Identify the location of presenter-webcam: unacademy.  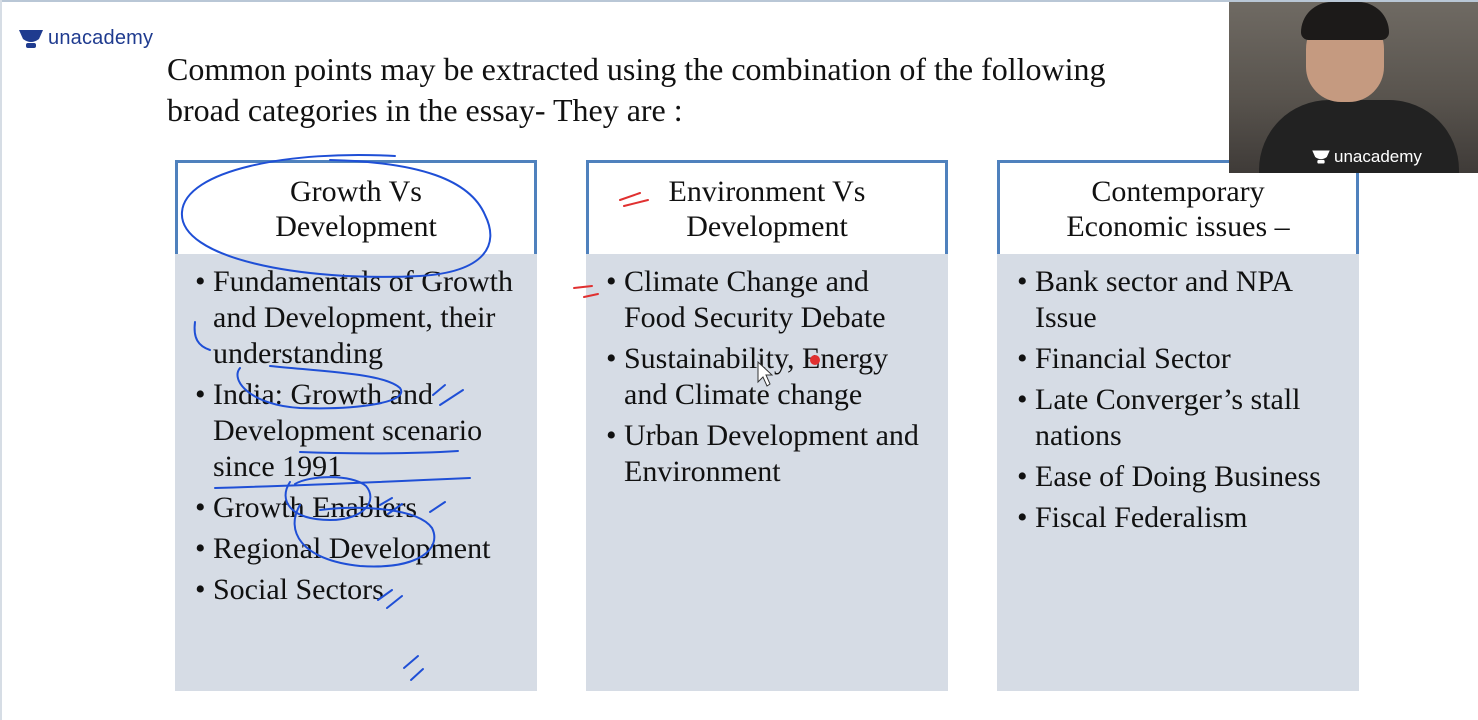
(1353, 87).